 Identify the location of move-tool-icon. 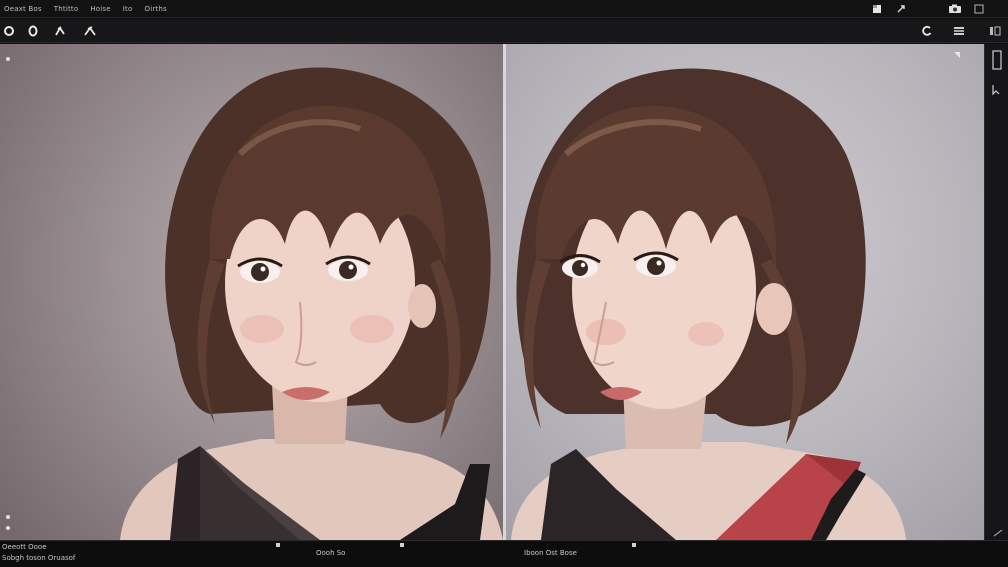
(90, 31).